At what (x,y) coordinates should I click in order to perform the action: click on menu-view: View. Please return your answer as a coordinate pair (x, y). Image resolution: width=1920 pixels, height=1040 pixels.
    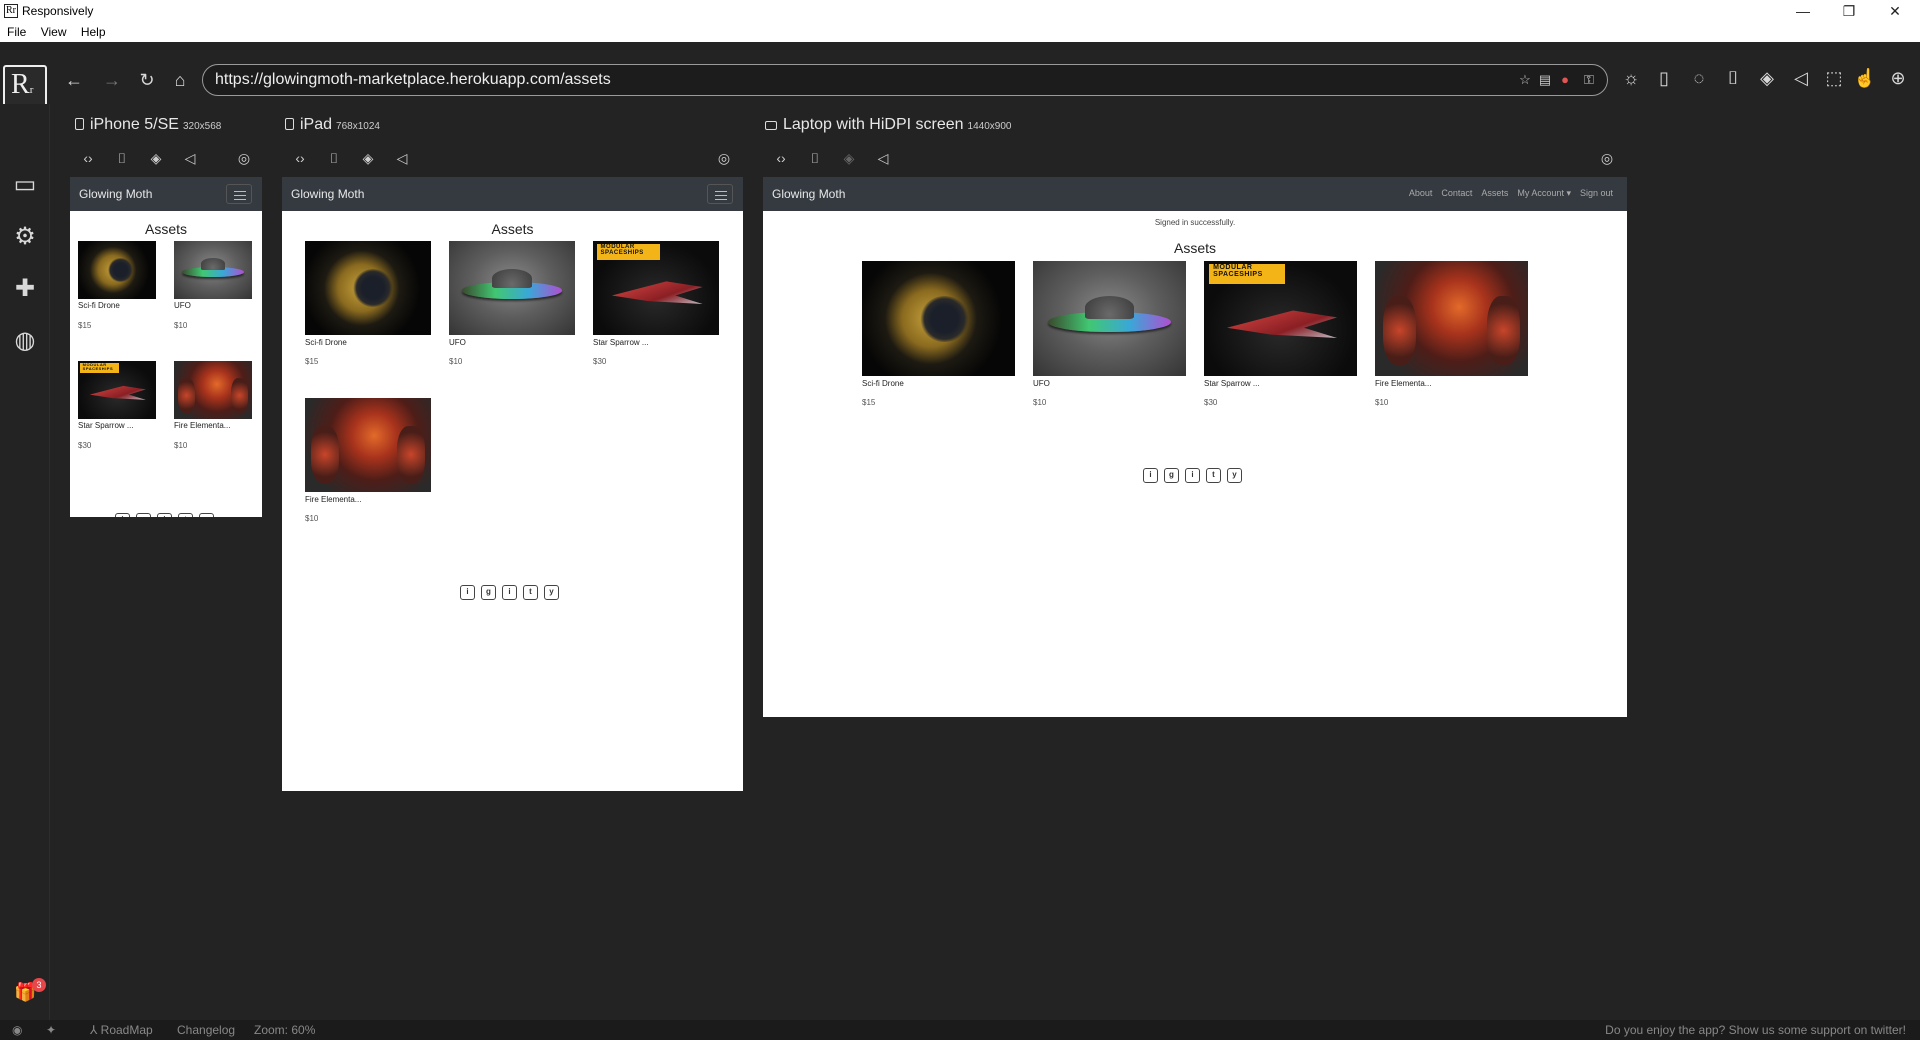
    Looking at the image, I should click on (54, 32).